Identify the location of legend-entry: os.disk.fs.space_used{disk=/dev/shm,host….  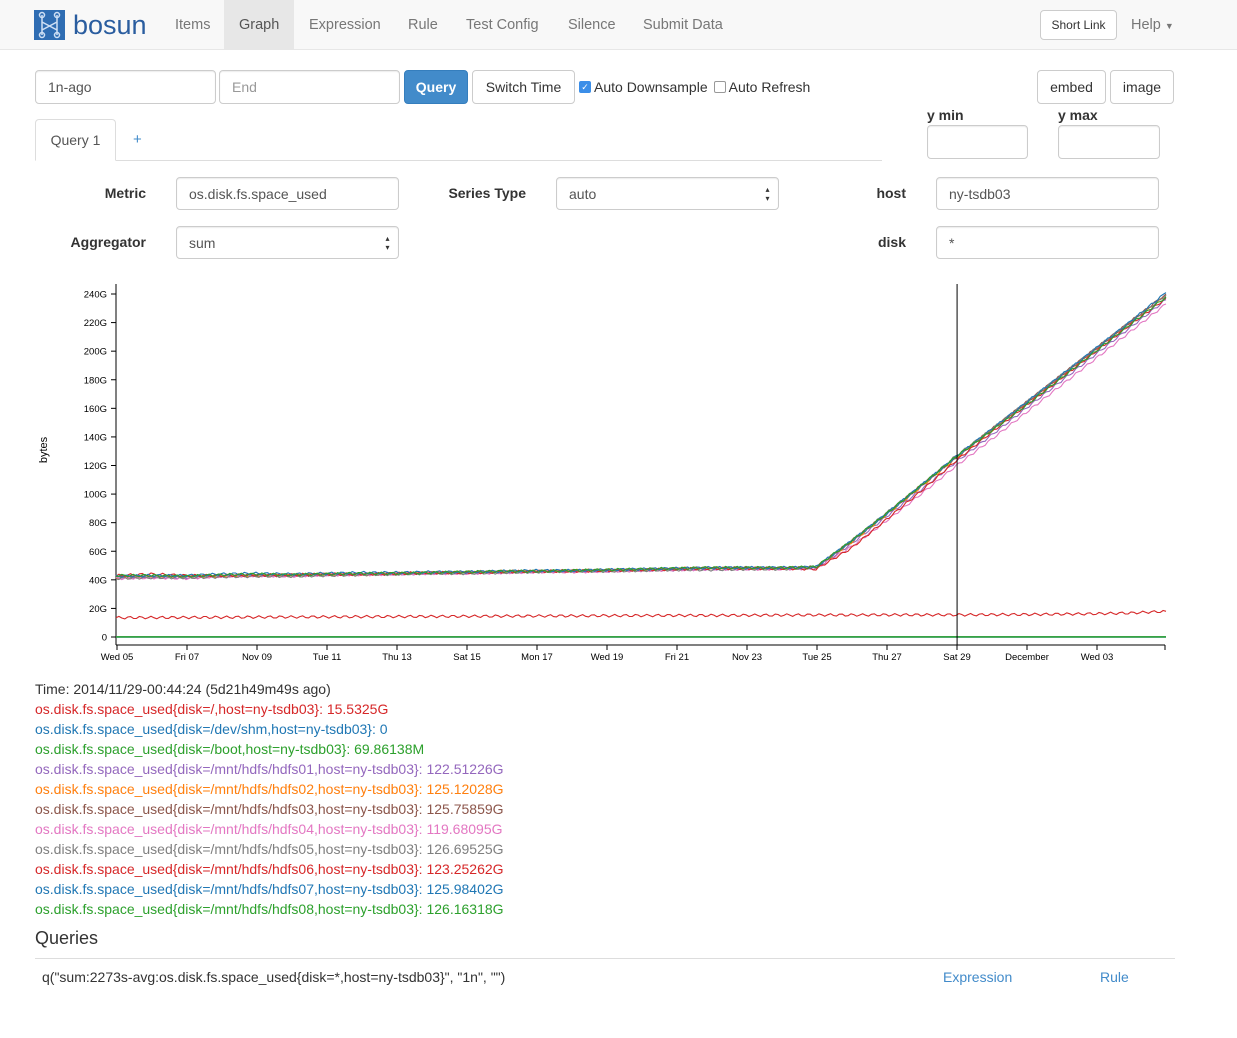
(211, 729).